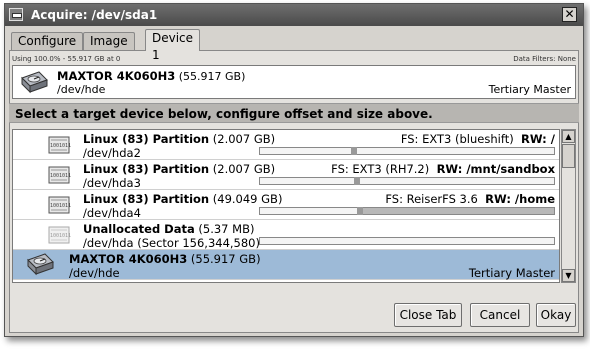 The width and height of the screenshot is (590, 350). Describe the element at coordinates (116, 76) in the screenshot. I see `selected-device-name: MAXTOR 4K060H3` at that location.